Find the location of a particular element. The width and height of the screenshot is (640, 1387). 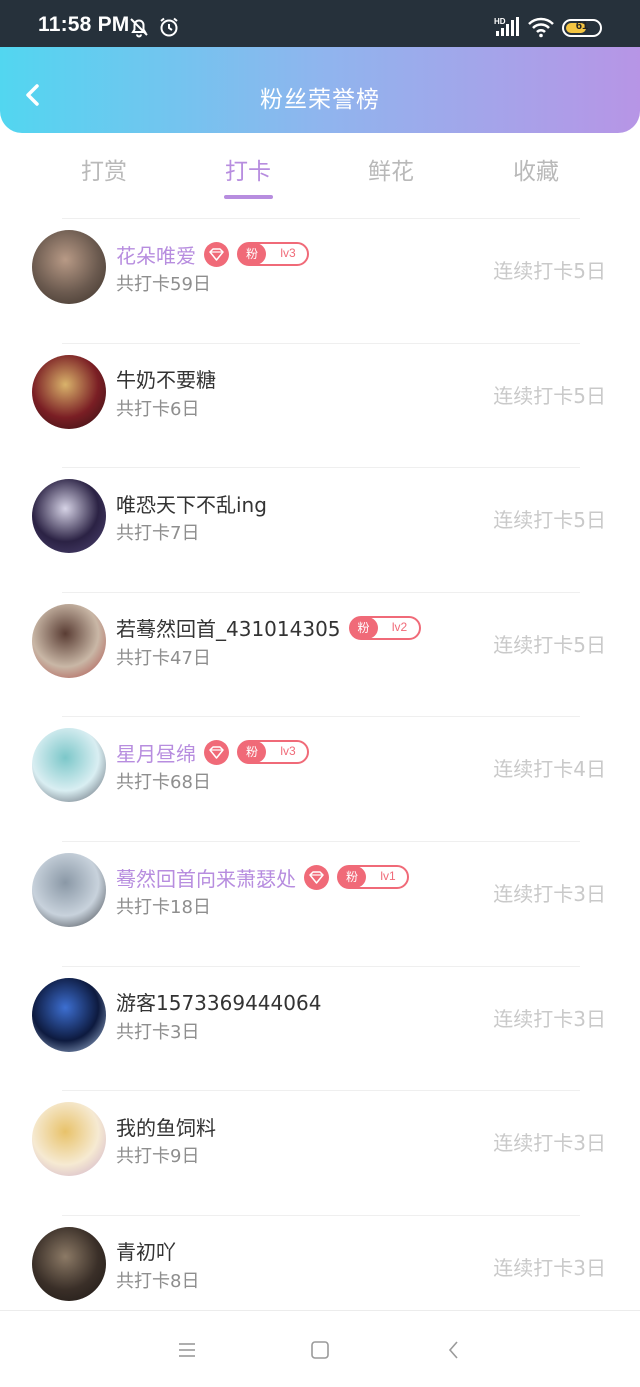

fan-badge-level: lv1 is located at coordinates (388, 876).